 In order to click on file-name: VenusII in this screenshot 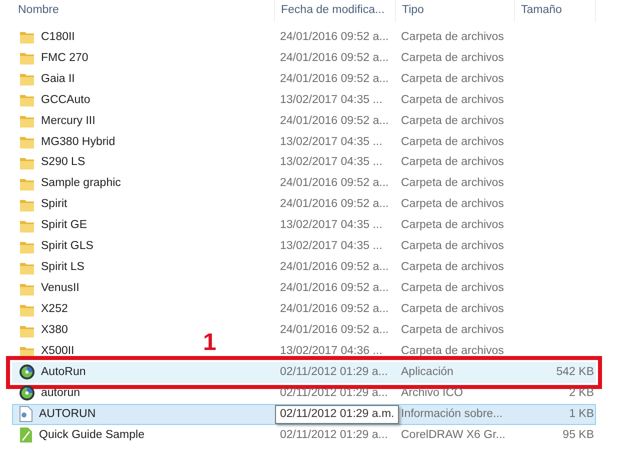, I will do `click(60, 288)`.